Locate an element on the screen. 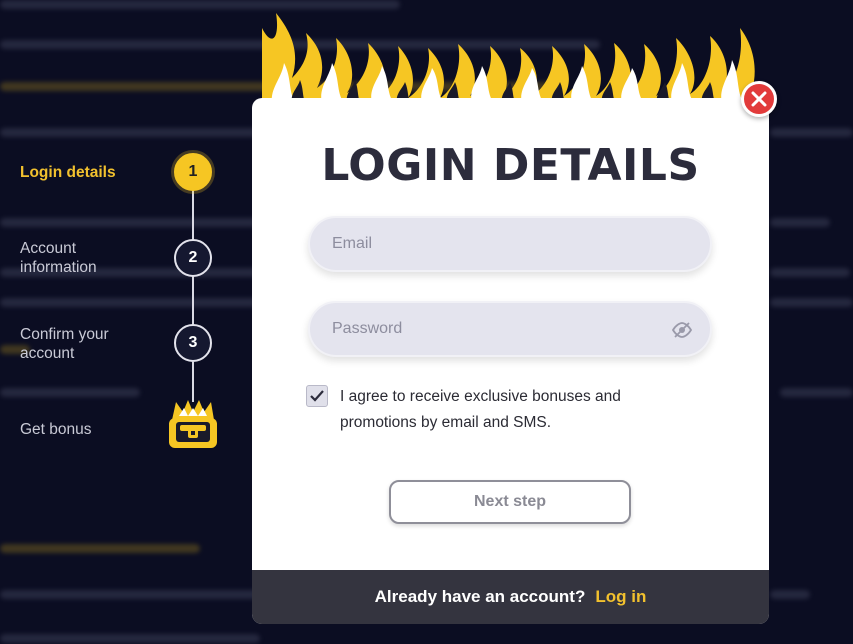 This screenshot has width=853, height=644. checkmark-icon is located at coordinates (317, 396).